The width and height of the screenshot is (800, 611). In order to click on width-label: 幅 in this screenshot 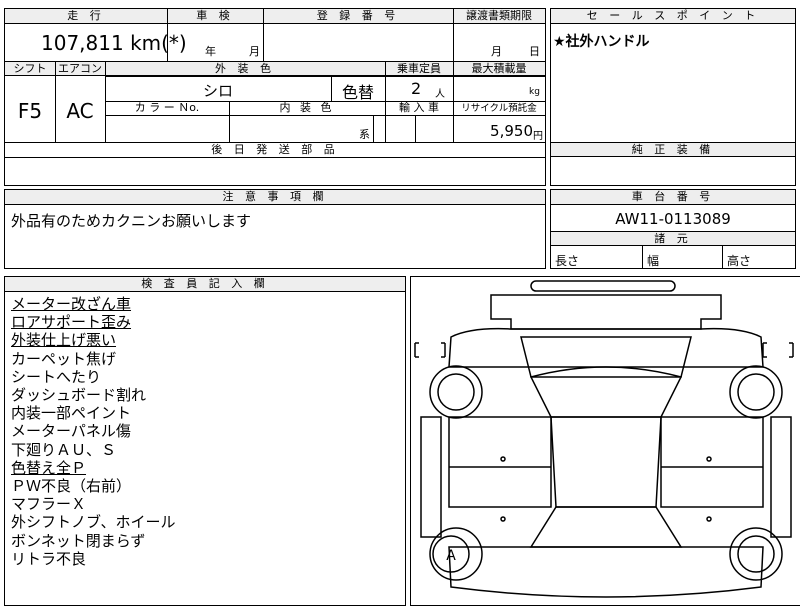, I will do `click(653, 261)`.